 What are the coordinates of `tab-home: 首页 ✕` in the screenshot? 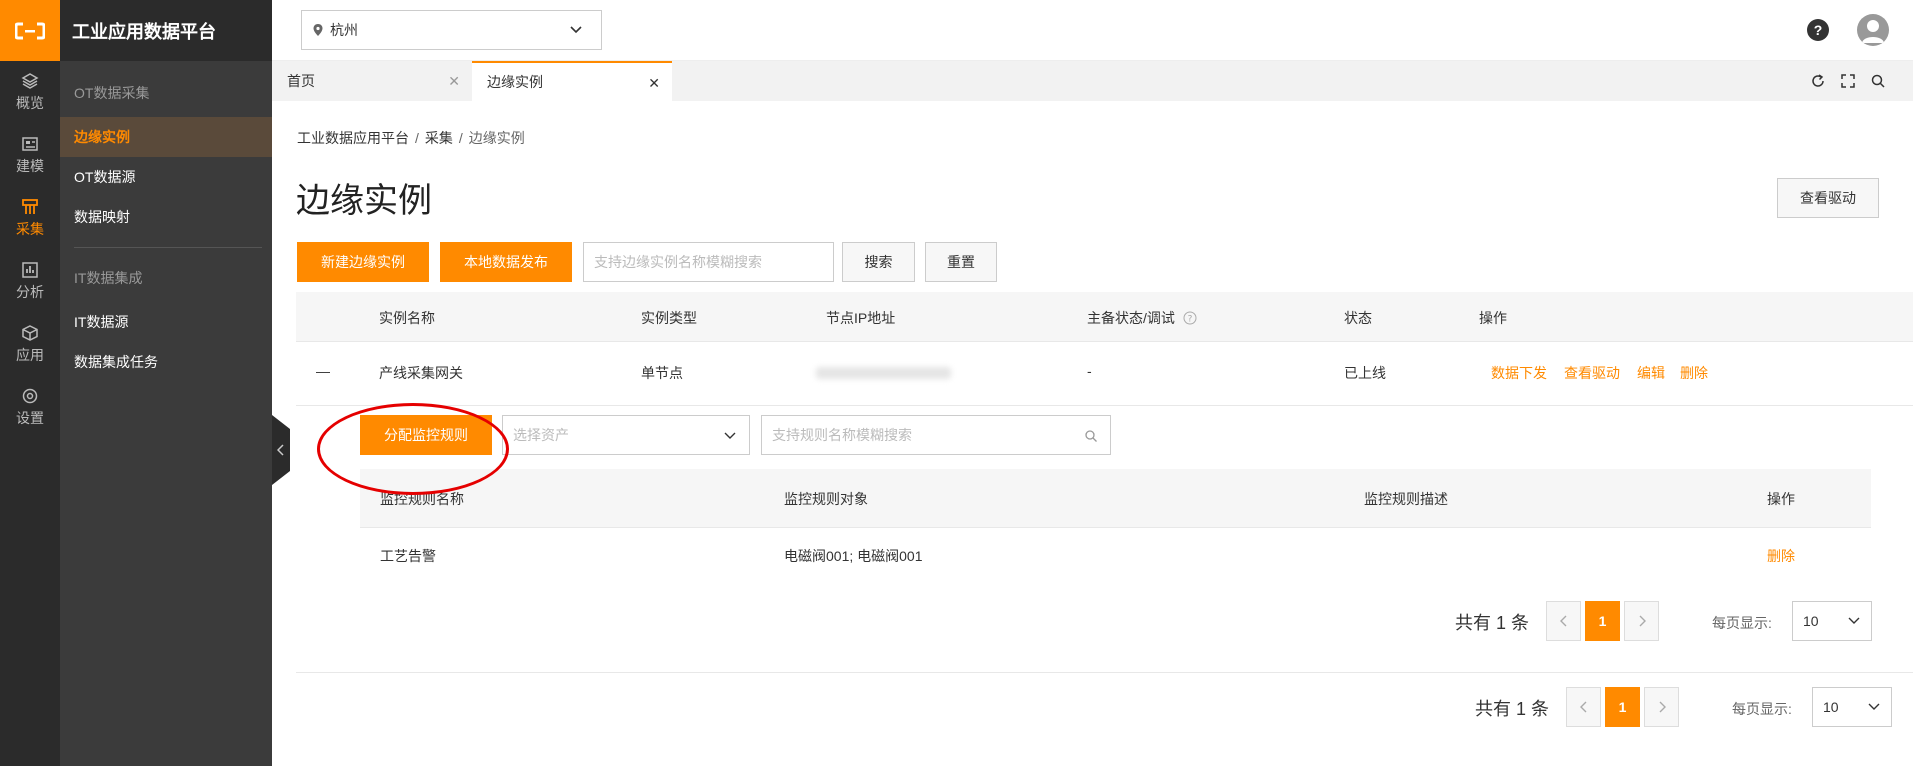 It's located at (372, 81).